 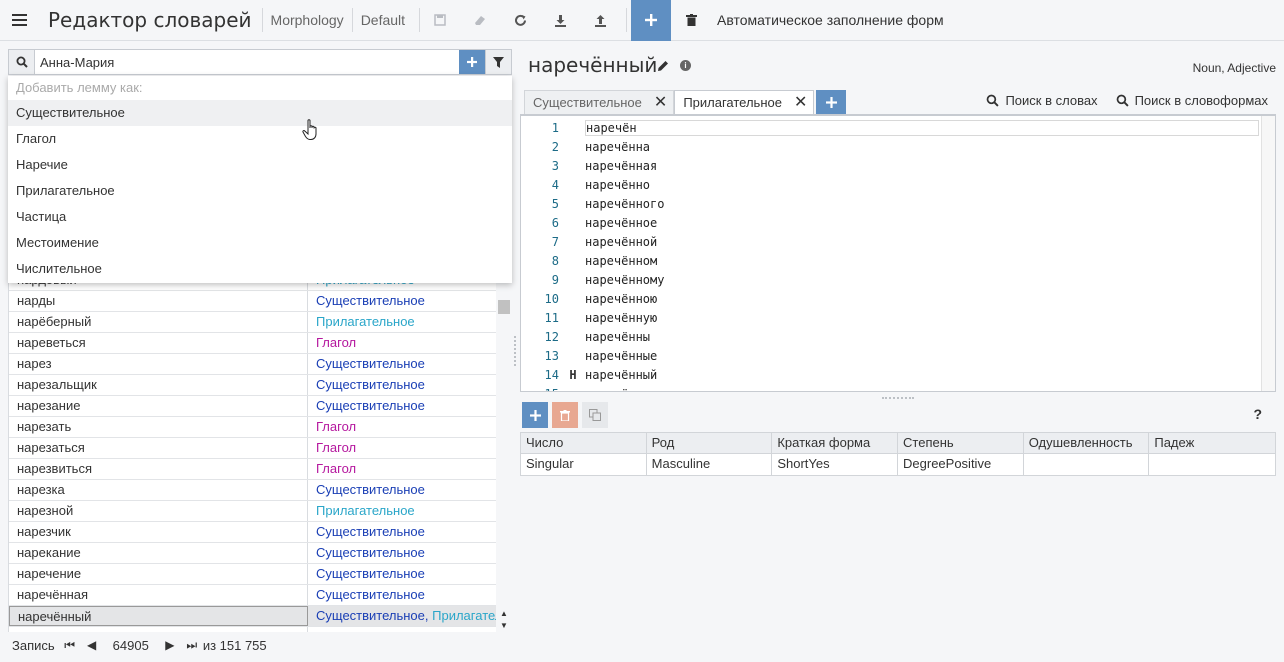 I want to click on table-row: нарезвиться Глагол, so click(x=260, y=469).